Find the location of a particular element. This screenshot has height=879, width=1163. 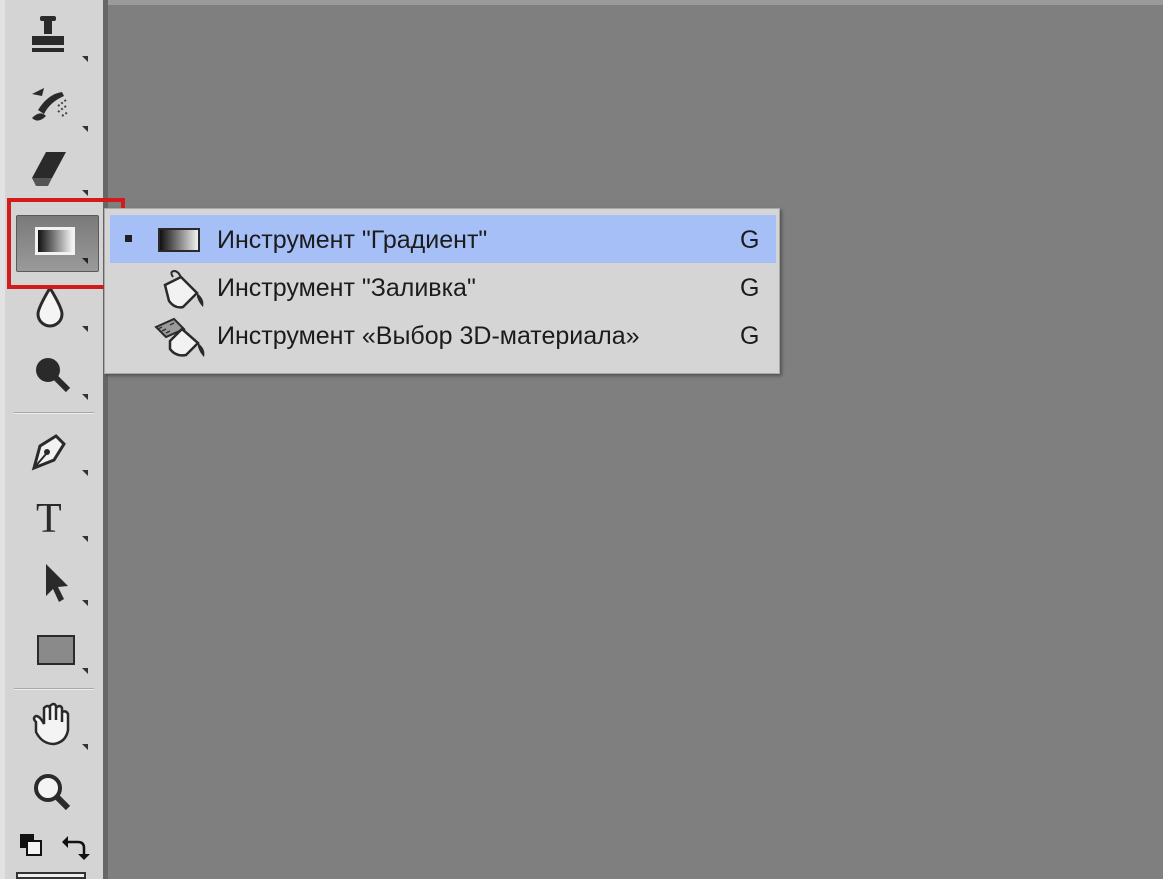

clone-stamp-tool is located at coordinates (58, 42).